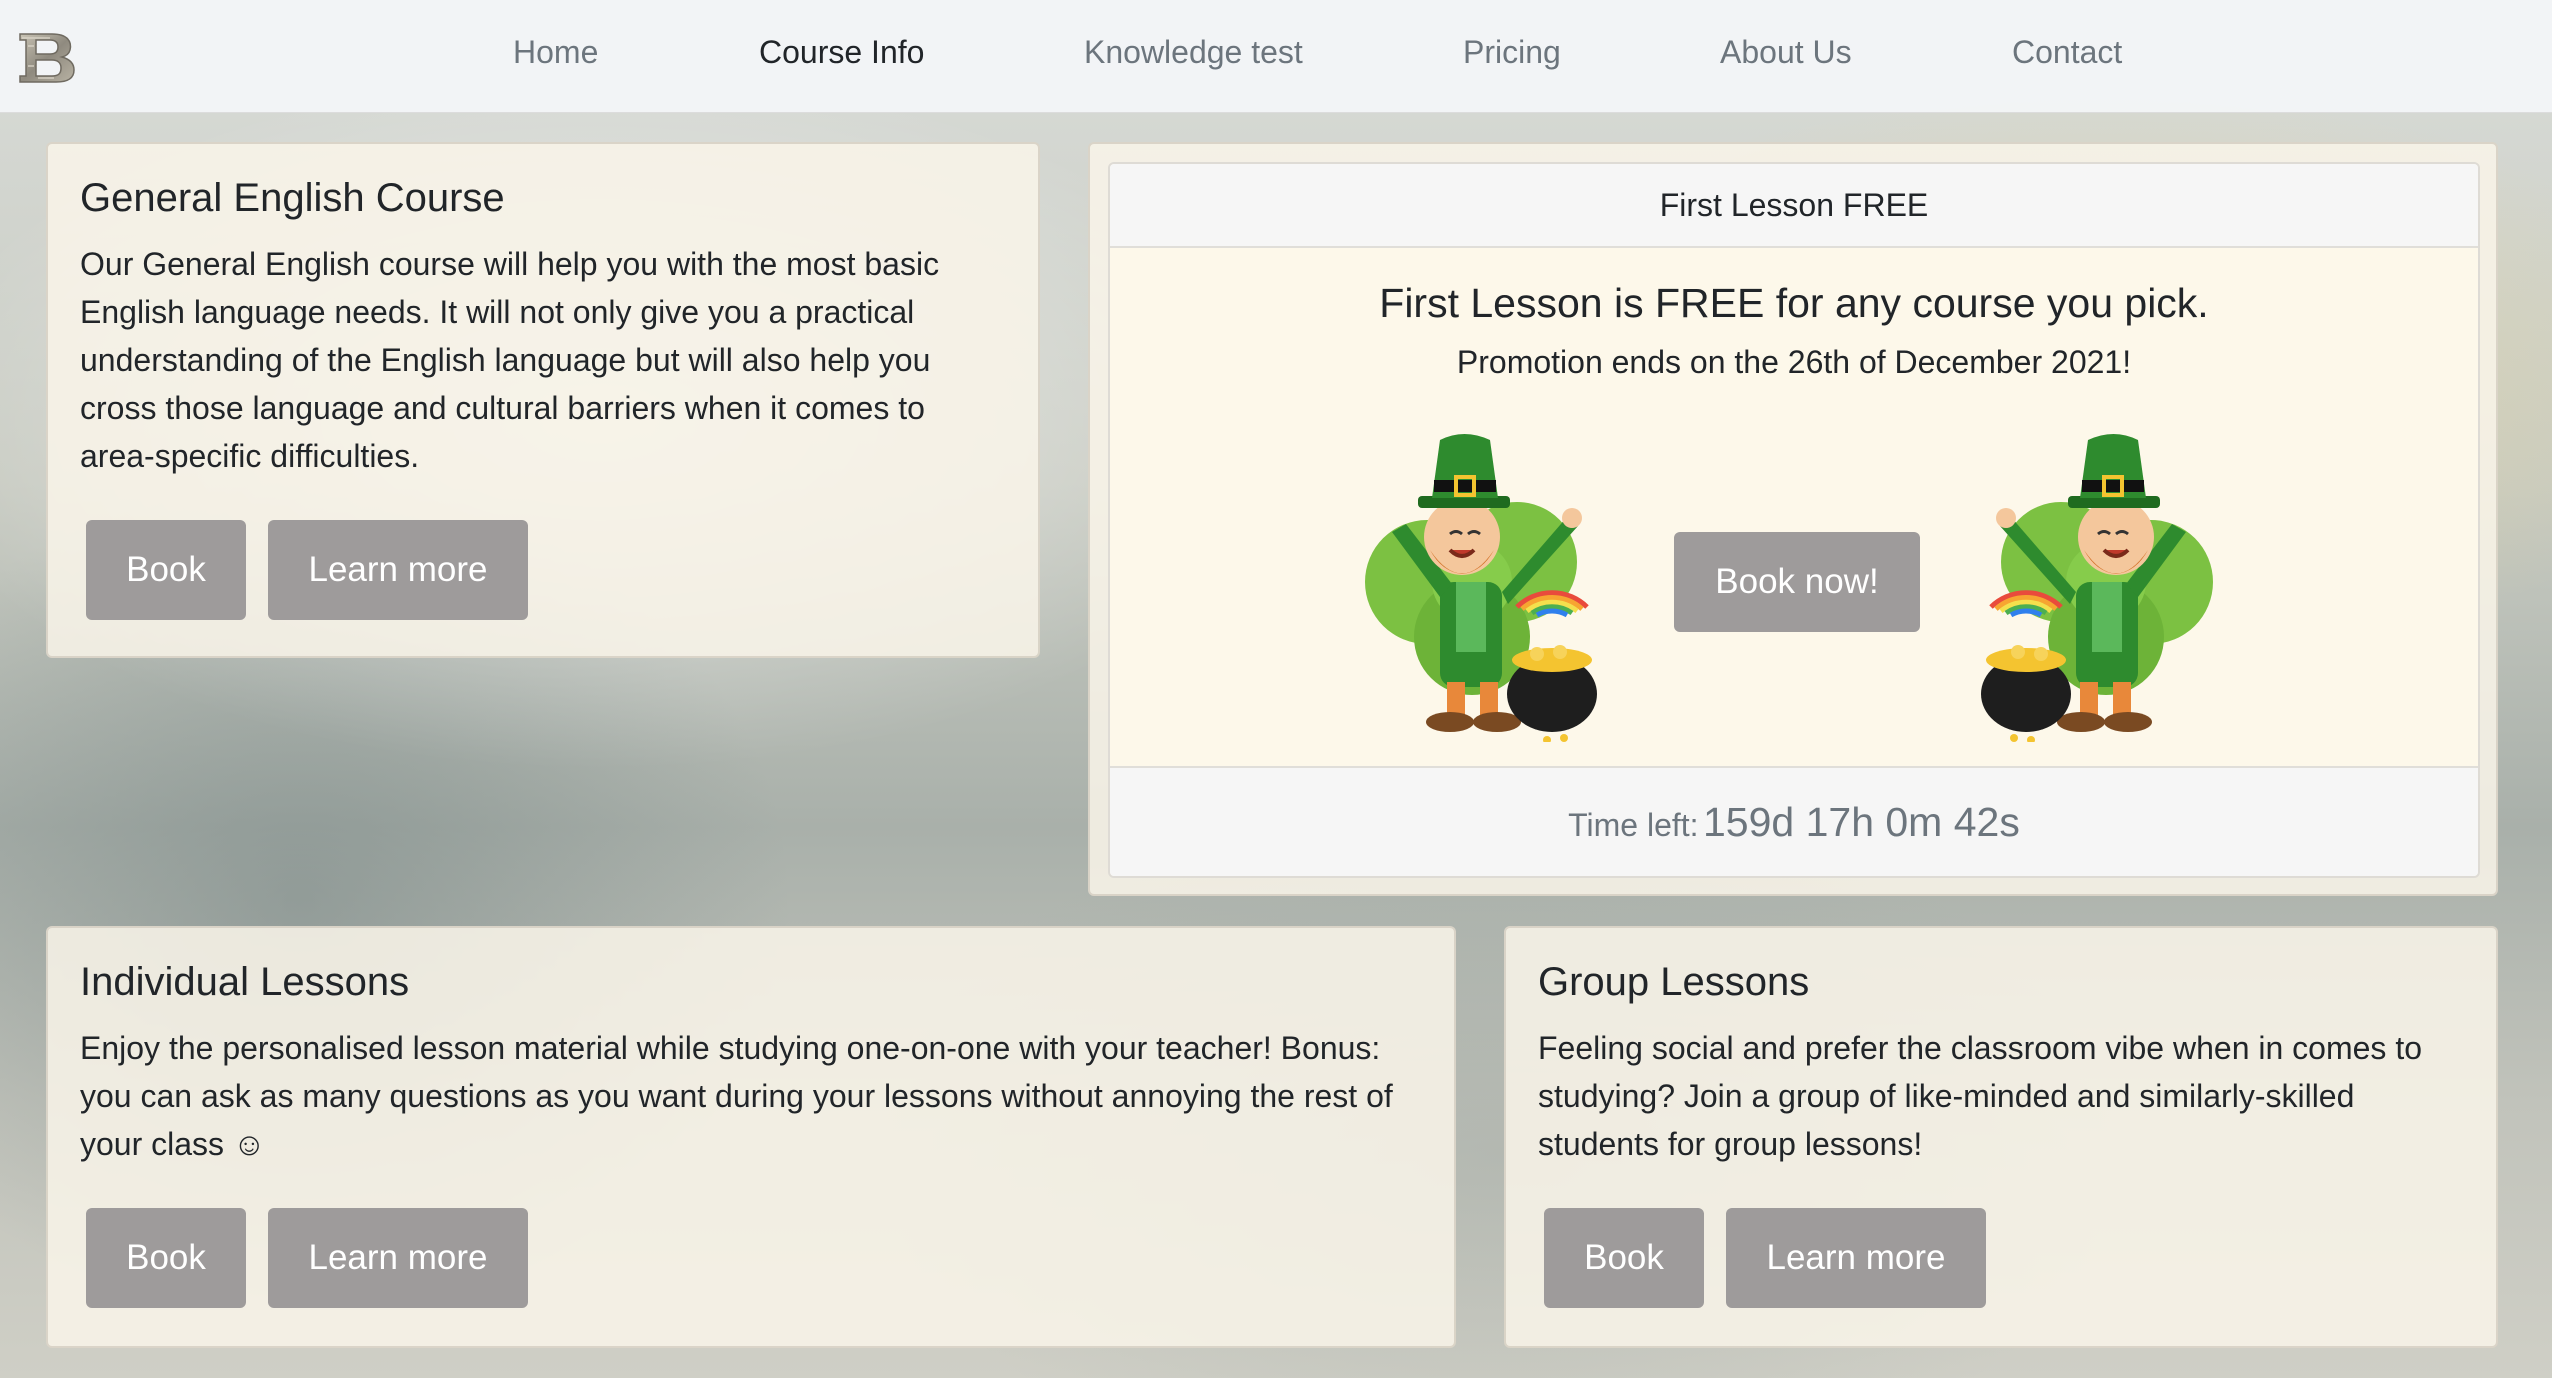 The width and height of the screenshot is (2552, 1378). I want to click on nav-knowledge-test: Knowledge test, so click(1193, 52).